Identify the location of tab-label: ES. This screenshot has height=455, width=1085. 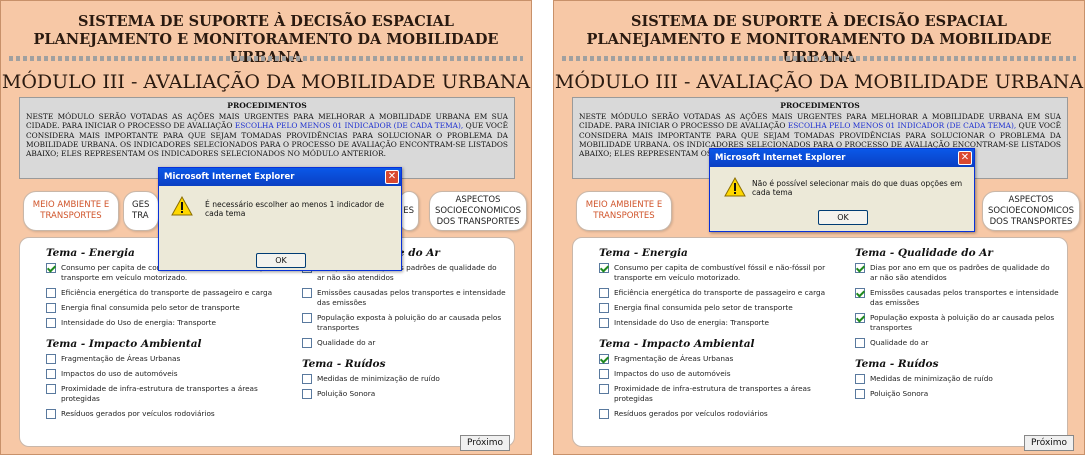
(408, 210).